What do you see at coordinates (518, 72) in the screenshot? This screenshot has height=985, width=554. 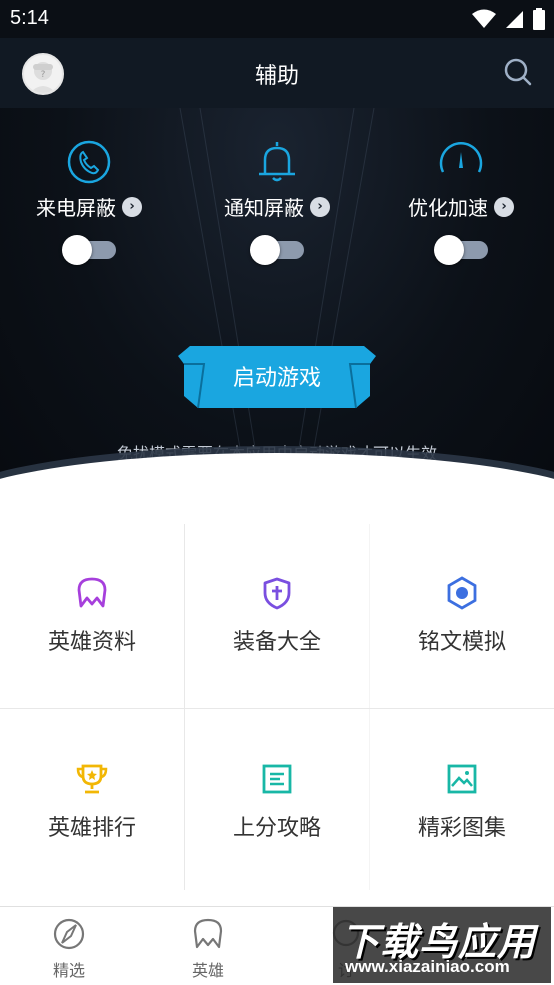 I see `search-icon` at bounding box center [518, 72].